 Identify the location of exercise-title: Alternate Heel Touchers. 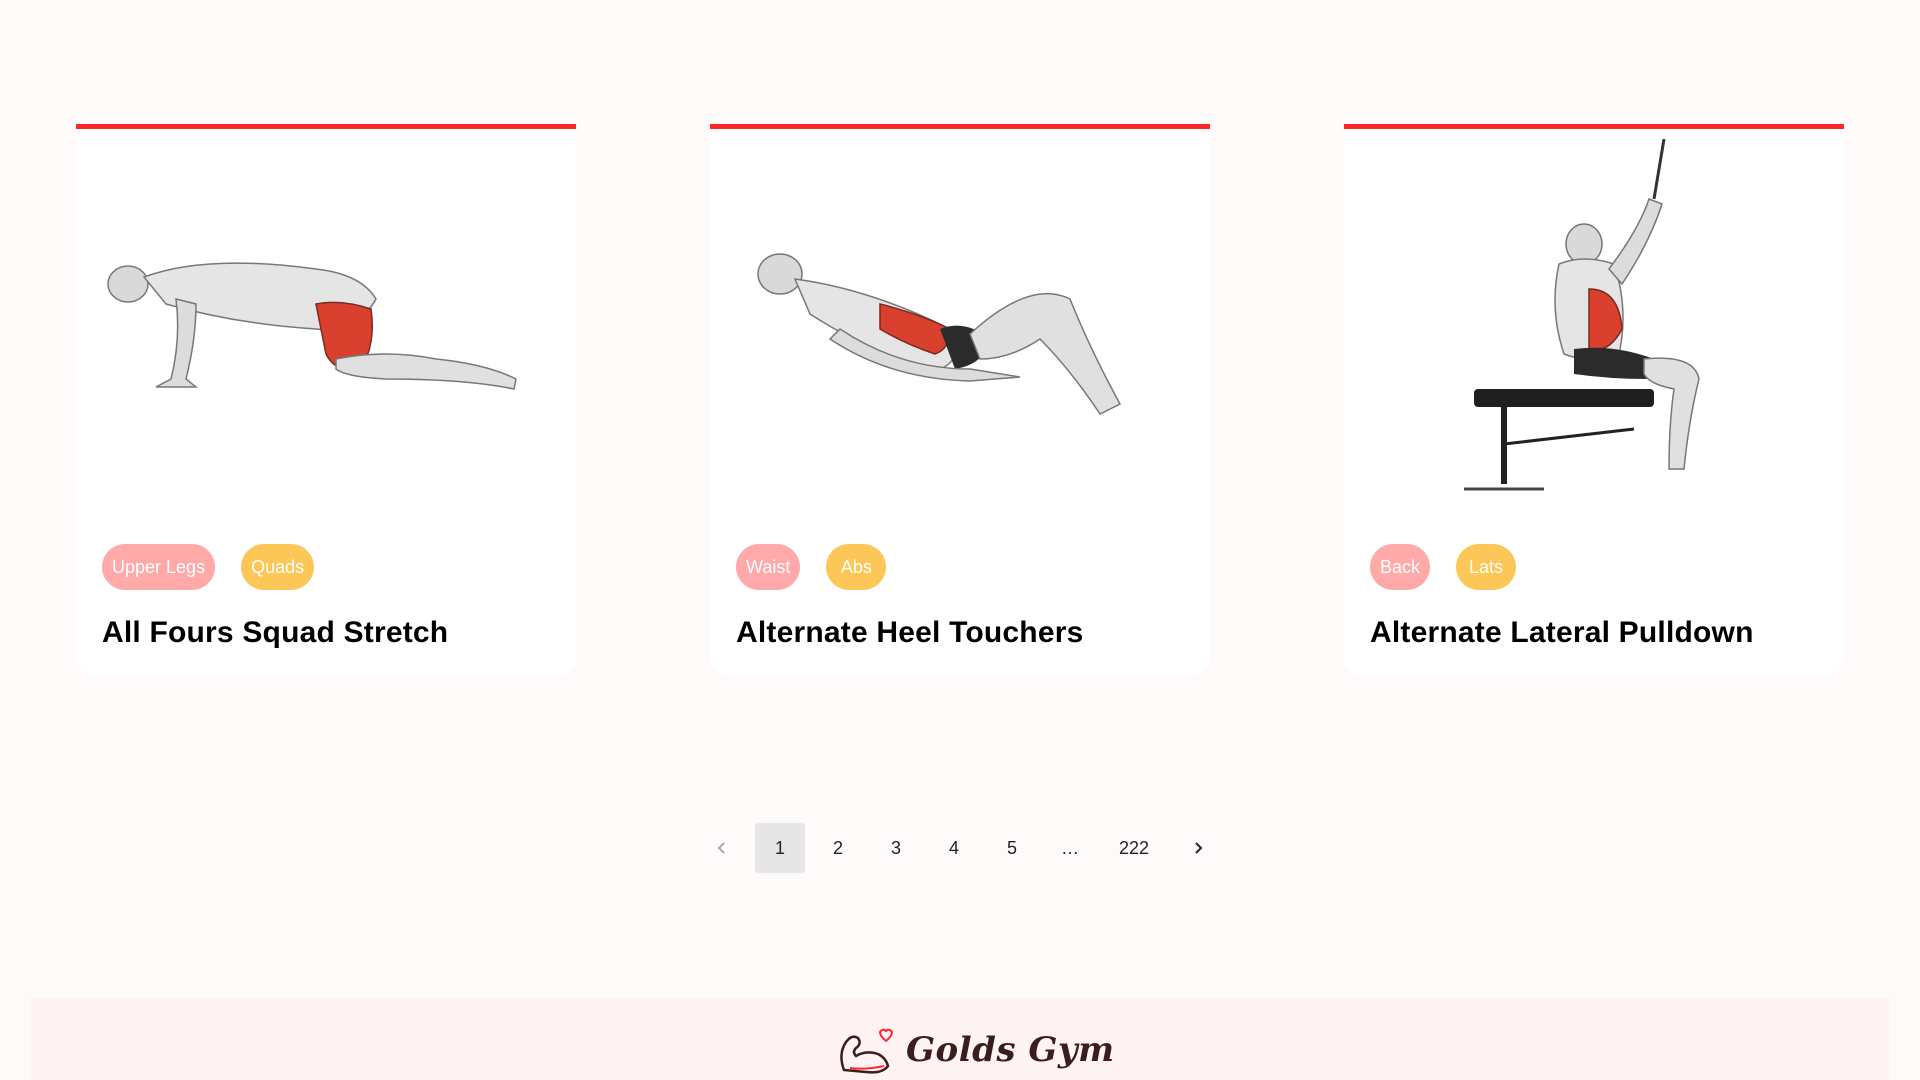
(910, 632).